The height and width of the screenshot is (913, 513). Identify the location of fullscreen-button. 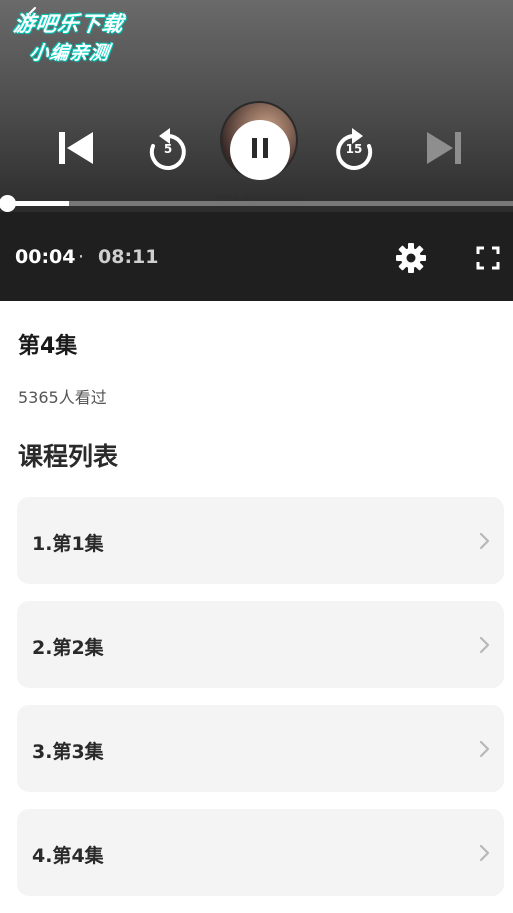
(488, 258).